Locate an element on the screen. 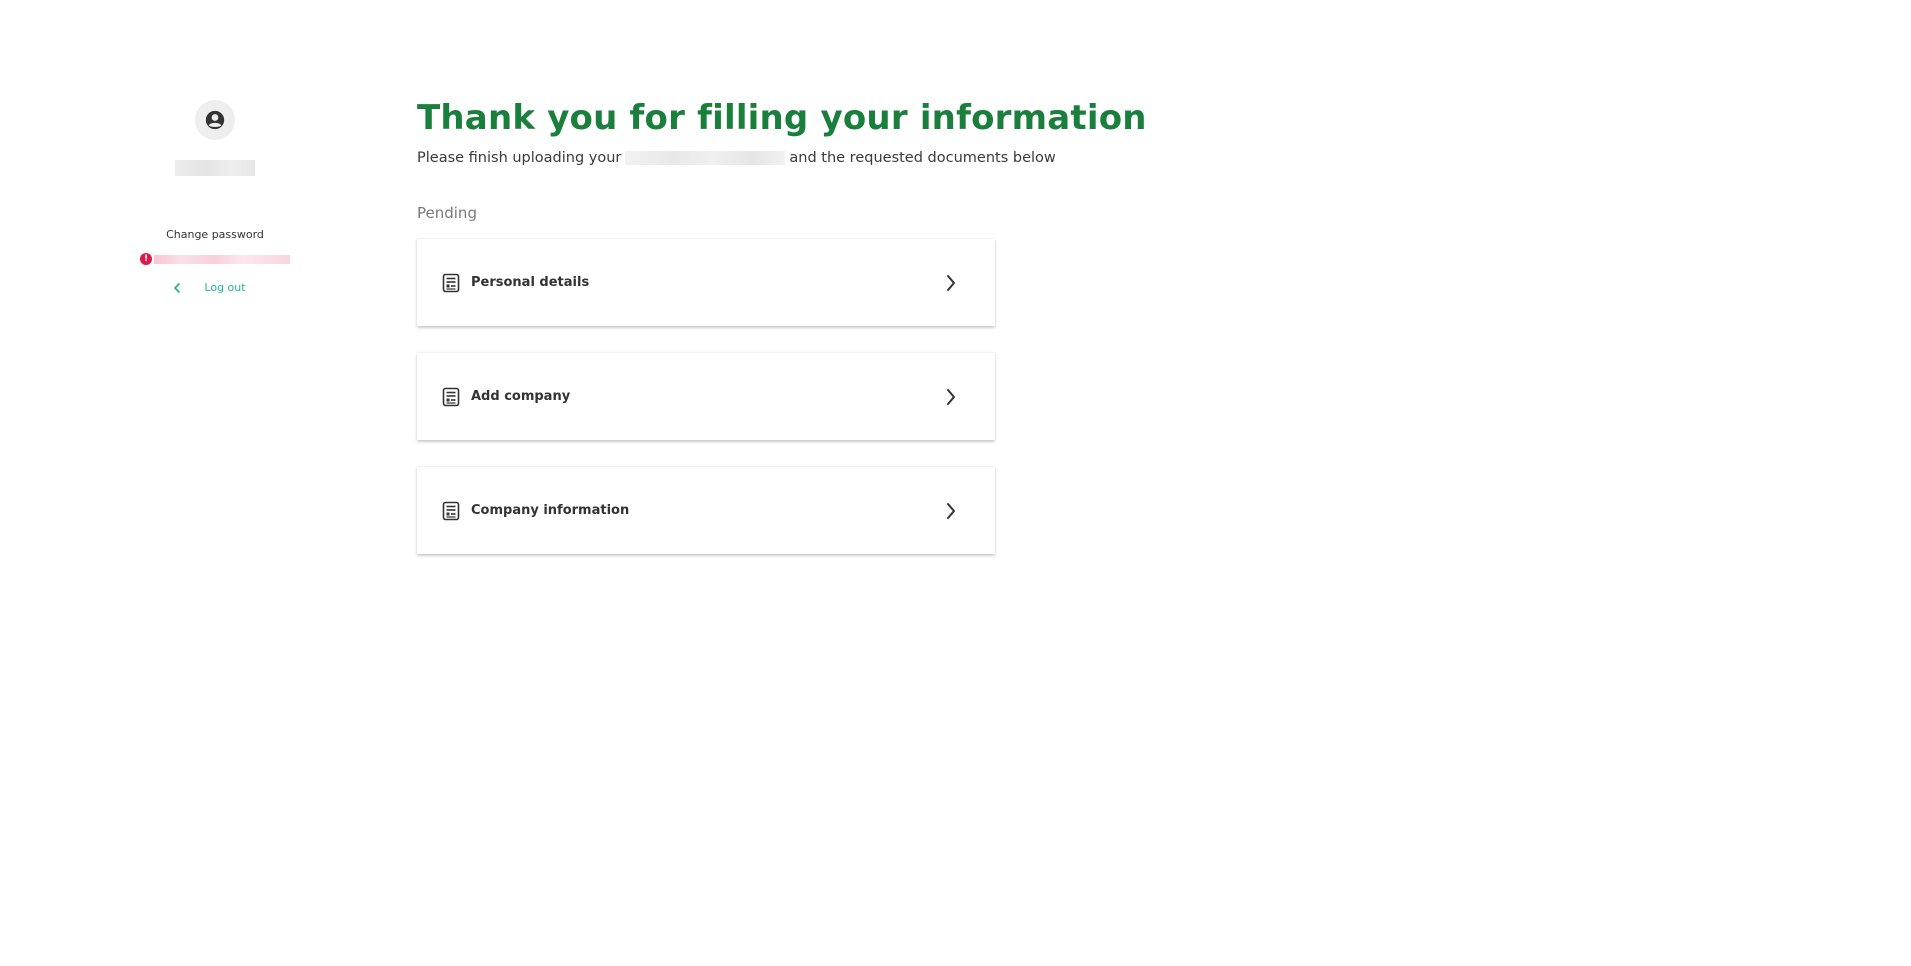 The height and width of the screenshot is (966, 1911). error-text-redacted is located at coordinates (222, 259).